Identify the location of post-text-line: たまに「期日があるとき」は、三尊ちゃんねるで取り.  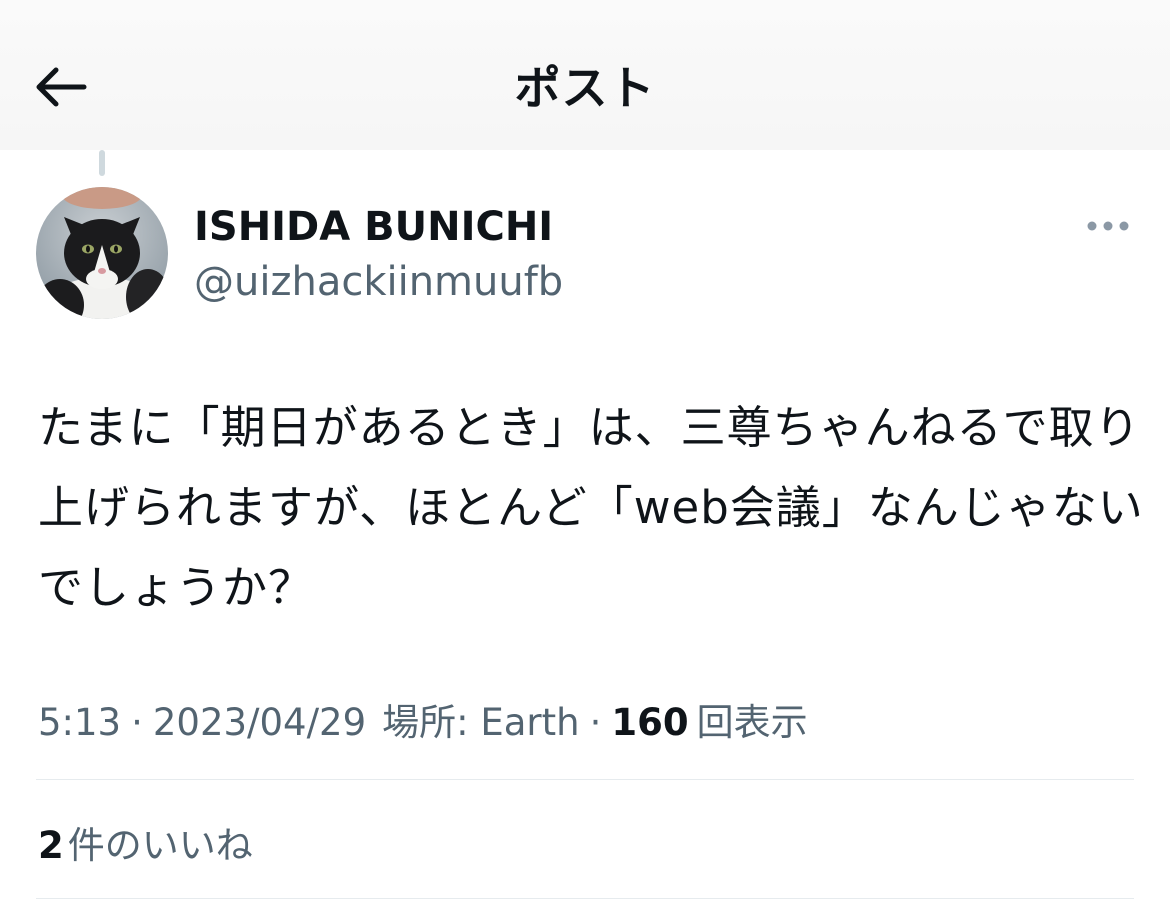
(589, 427).